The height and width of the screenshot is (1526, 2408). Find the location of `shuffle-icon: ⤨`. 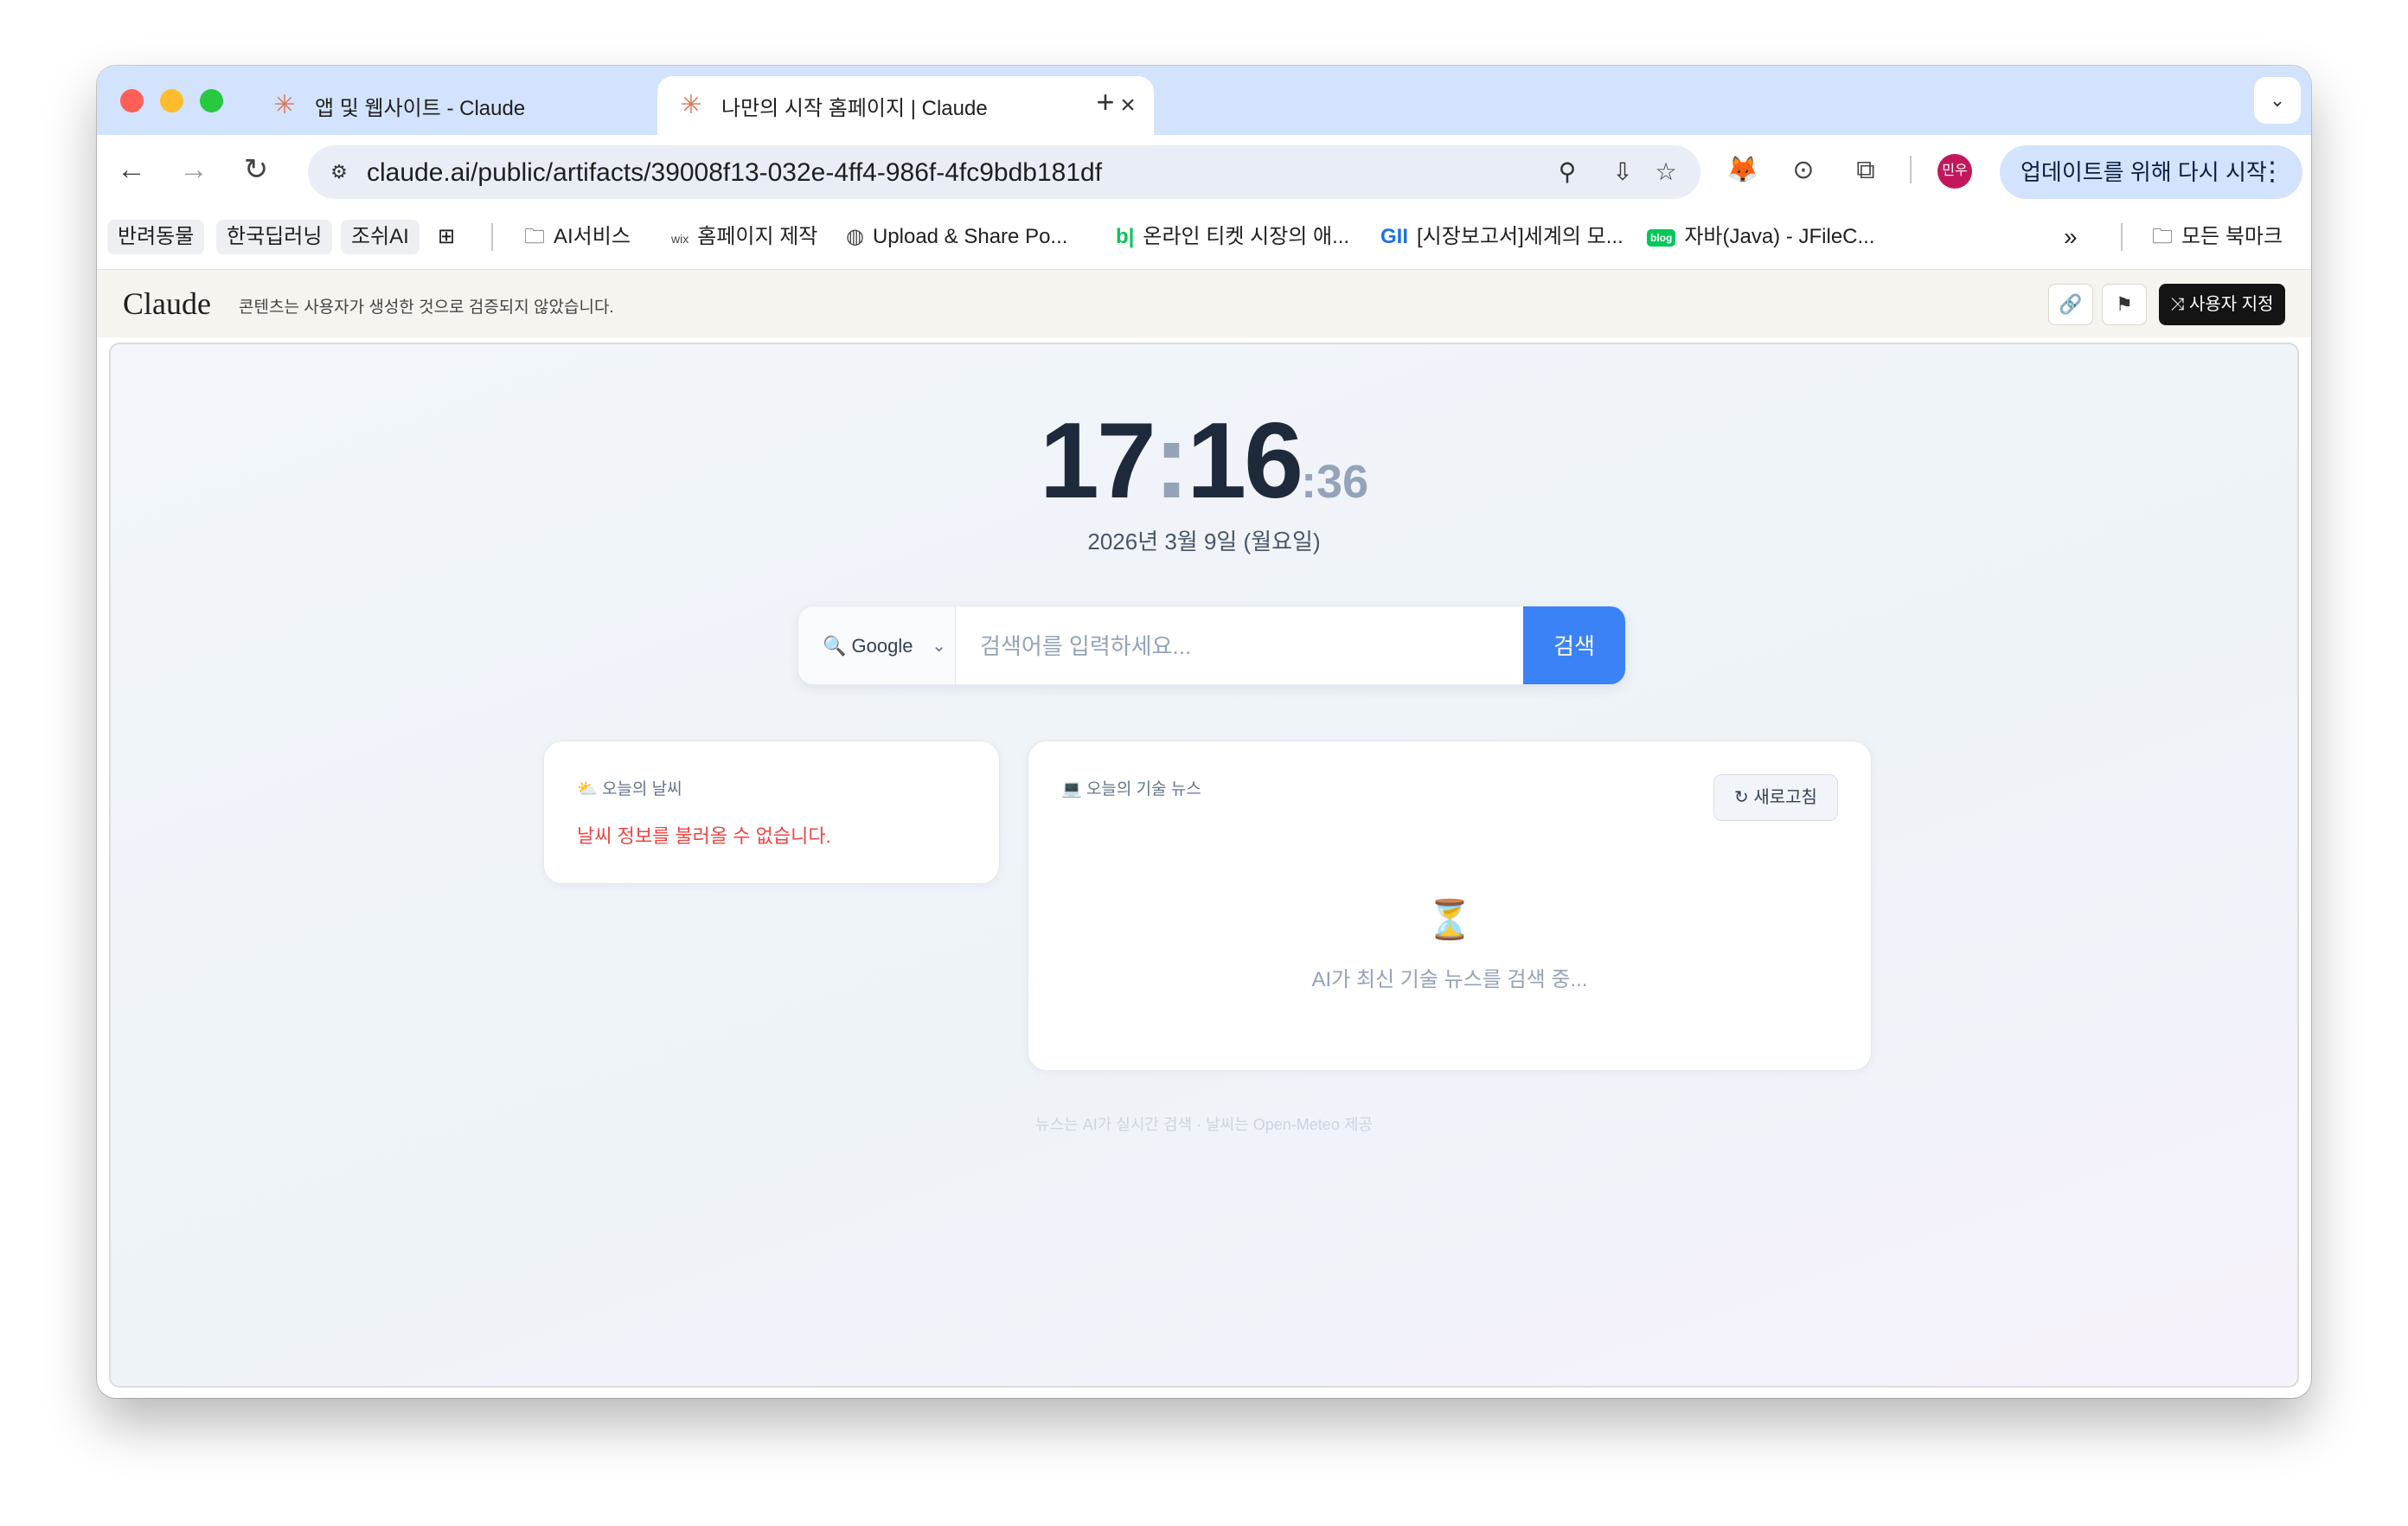

shuffle-icon: ⤨ is located at coordinates (2179, 304).